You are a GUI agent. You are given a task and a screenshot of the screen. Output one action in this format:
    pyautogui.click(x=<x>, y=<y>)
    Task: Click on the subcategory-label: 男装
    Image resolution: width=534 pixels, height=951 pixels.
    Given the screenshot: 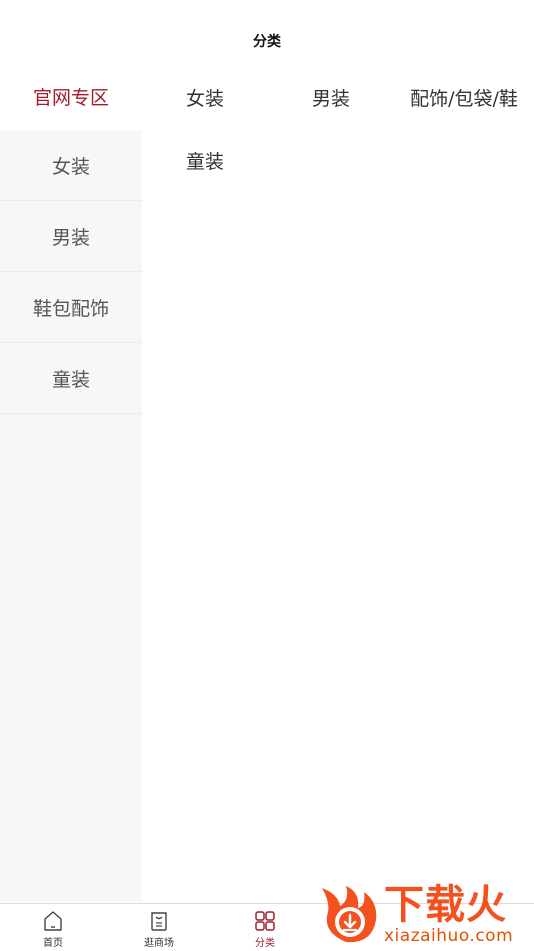 What is the action you would take?
    pyautogui.click(x=330, y=99)
    